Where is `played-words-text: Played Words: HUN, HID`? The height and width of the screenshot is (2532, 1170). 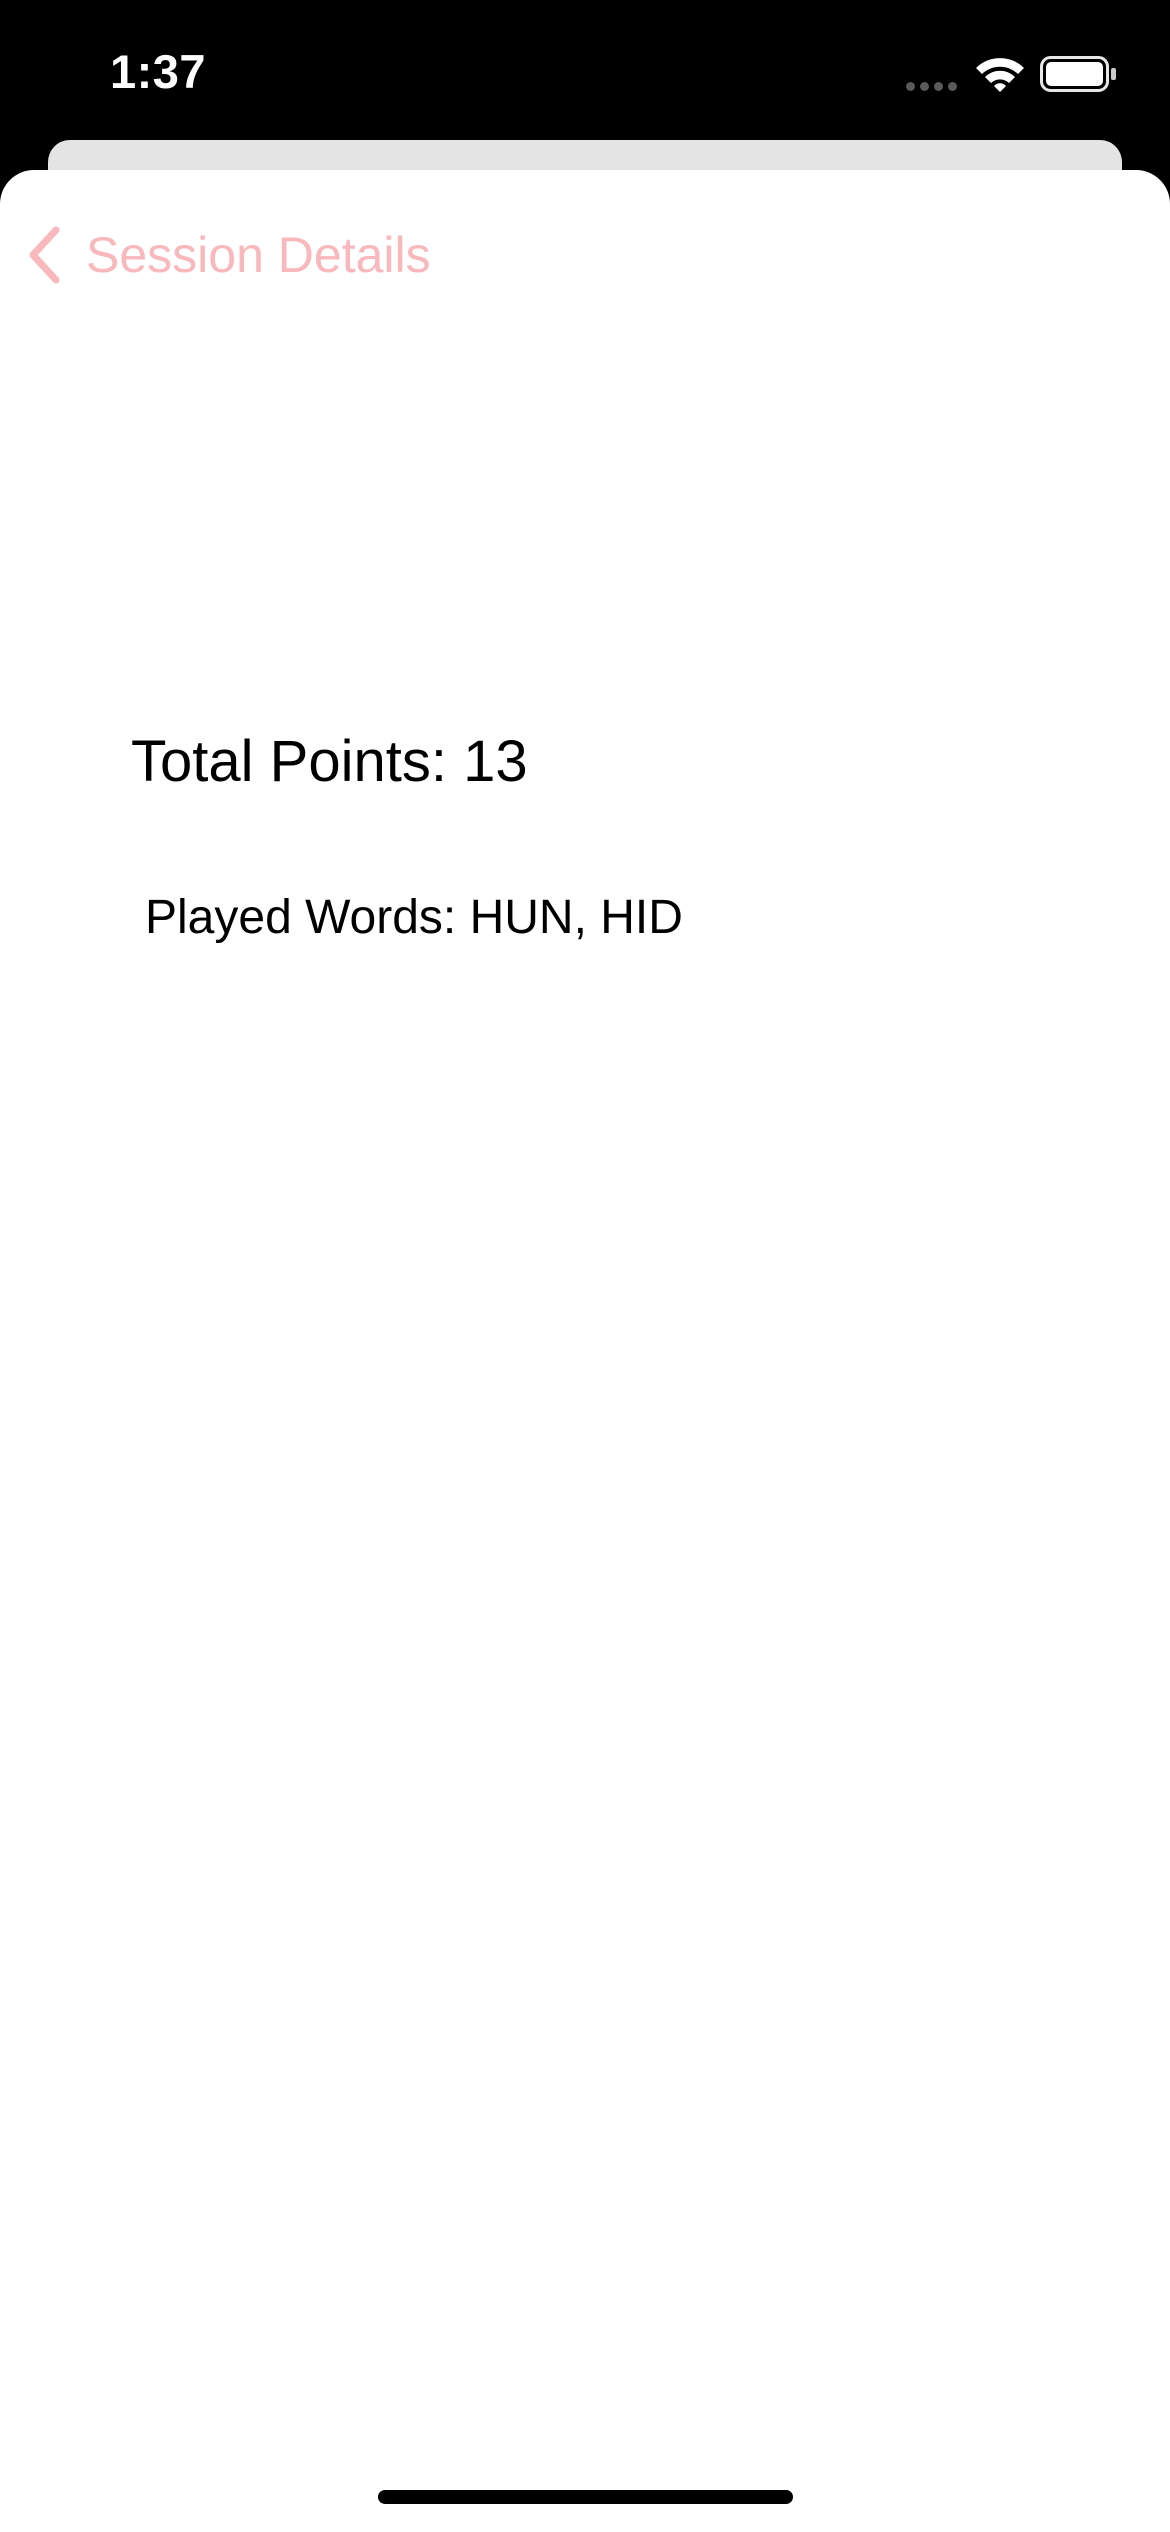 played-words-text: Played Words: HUN, HID is located at coordinates (414, 918).